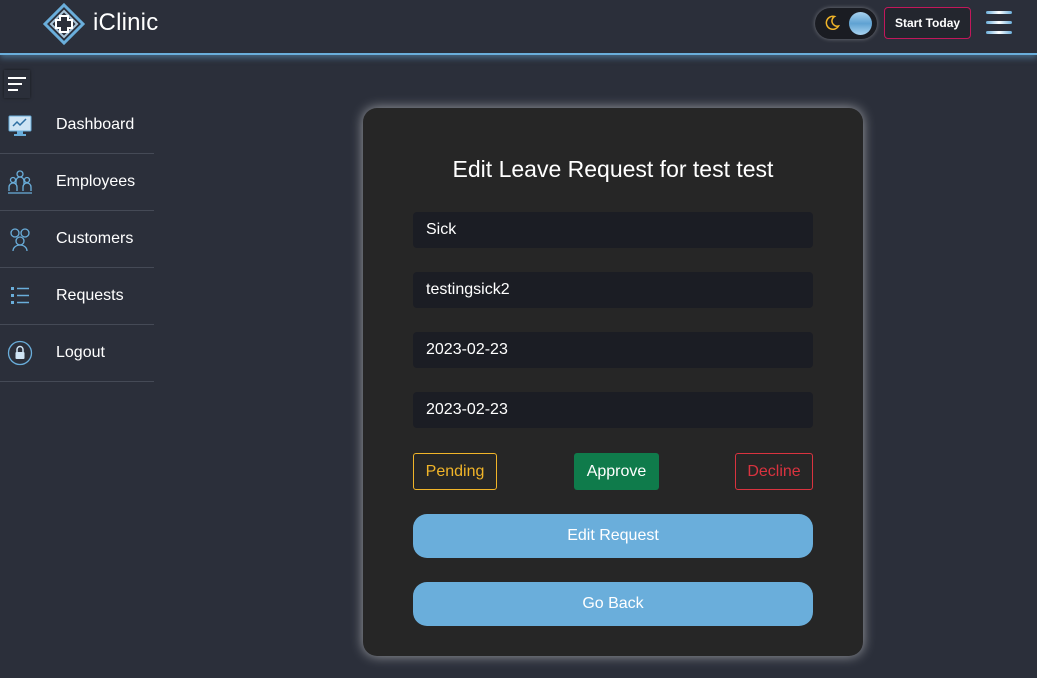 Image resolution: width=1037 pixels, height=678 pixels. What do you see at coordinates (613, 536) in the screenshot?
I see `edit-request-button: Edit Request` at bounding box center [613, 536].